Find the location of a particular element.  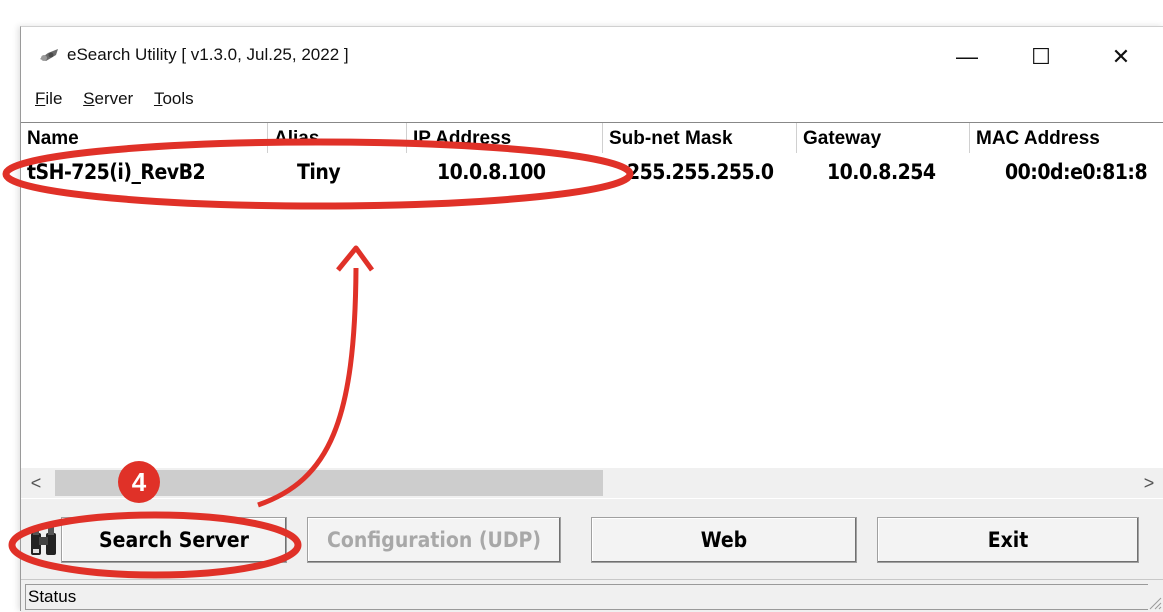

menu-file-rest: ile is located at coordinates (54, 98).